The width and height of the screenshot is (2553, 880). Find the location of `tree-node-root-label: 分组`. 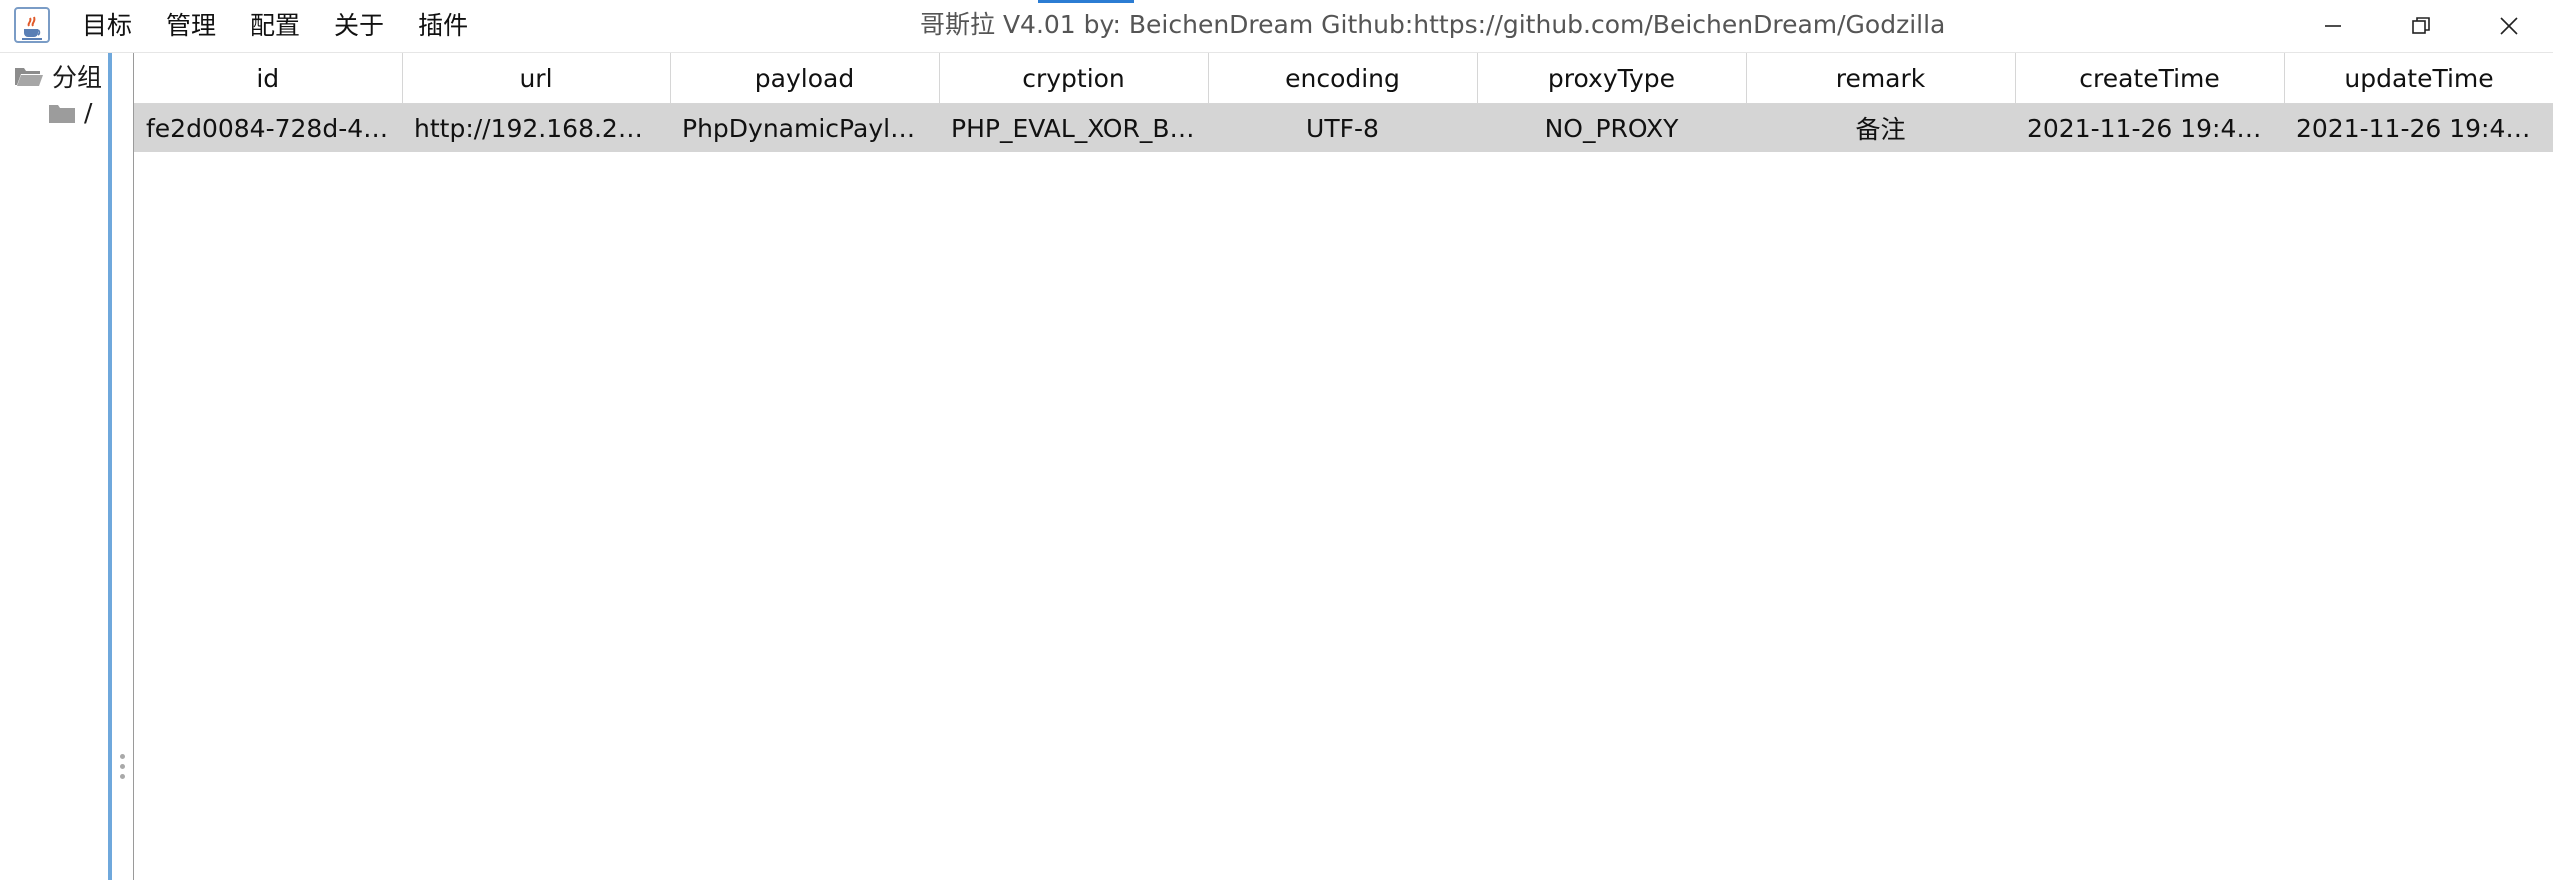

tree-node-root-label: 分组 is located at coordinates (77, 77).